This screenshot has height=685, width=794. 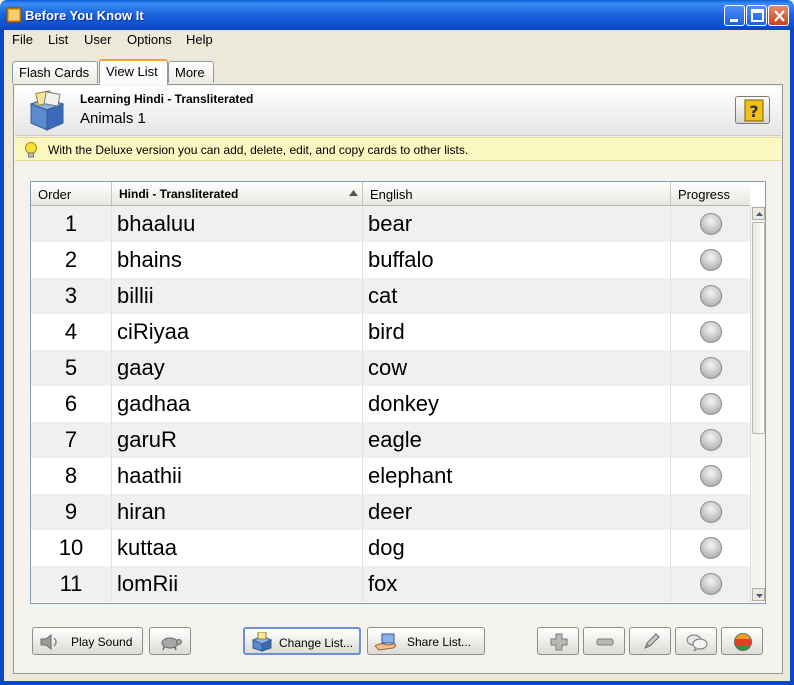 I want to click on cell-order: 10, so click(x=71, y=548).